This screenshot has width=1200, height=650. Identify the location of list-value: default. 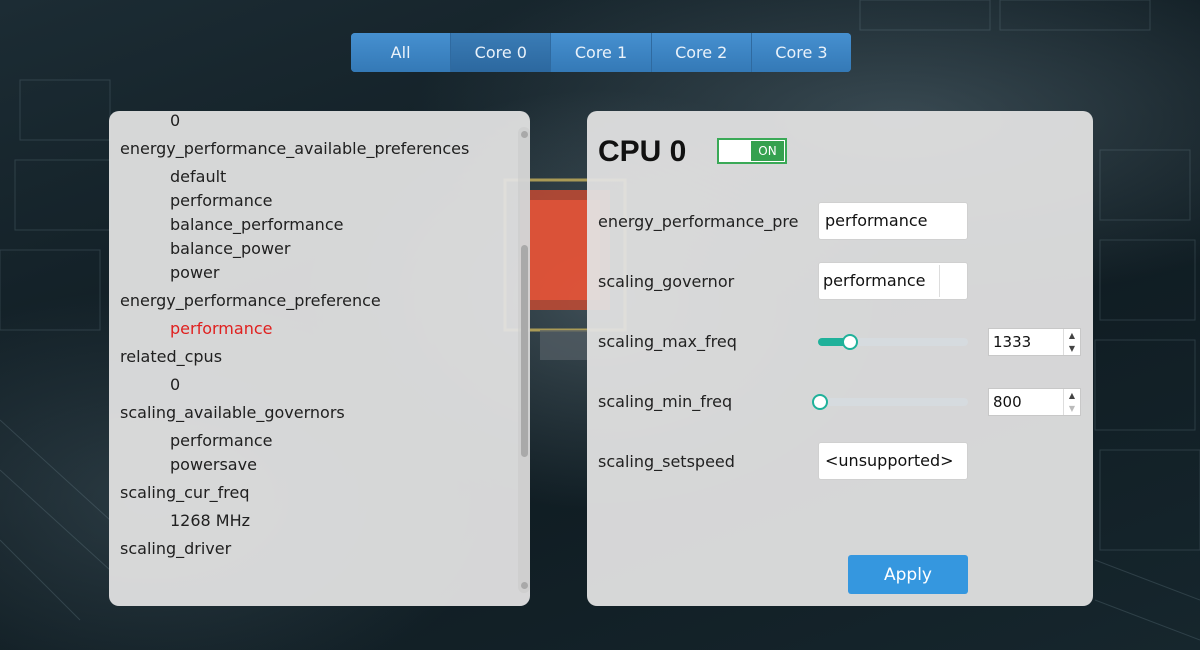
(198, 176).